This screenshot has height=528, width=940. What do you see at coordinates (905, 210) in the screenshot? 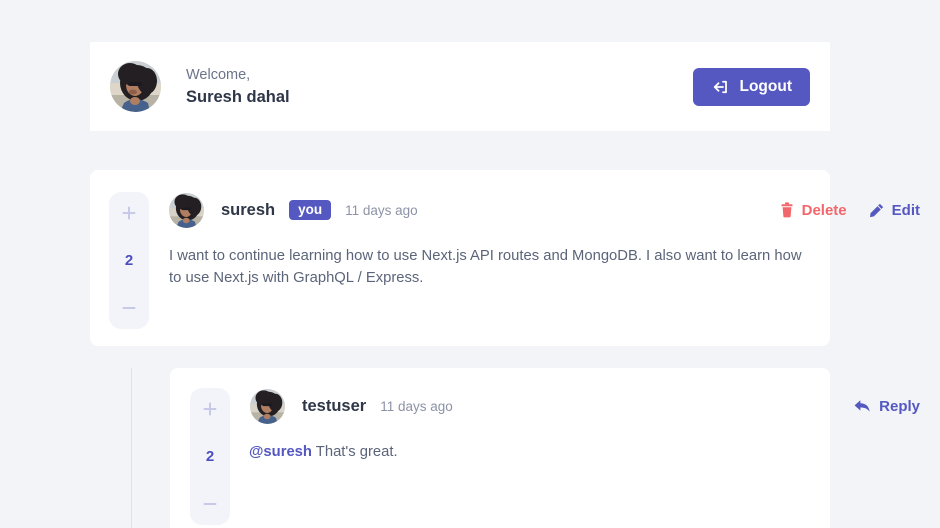
I see `post-edit-label: Edit` at bounding box center [905, 210].